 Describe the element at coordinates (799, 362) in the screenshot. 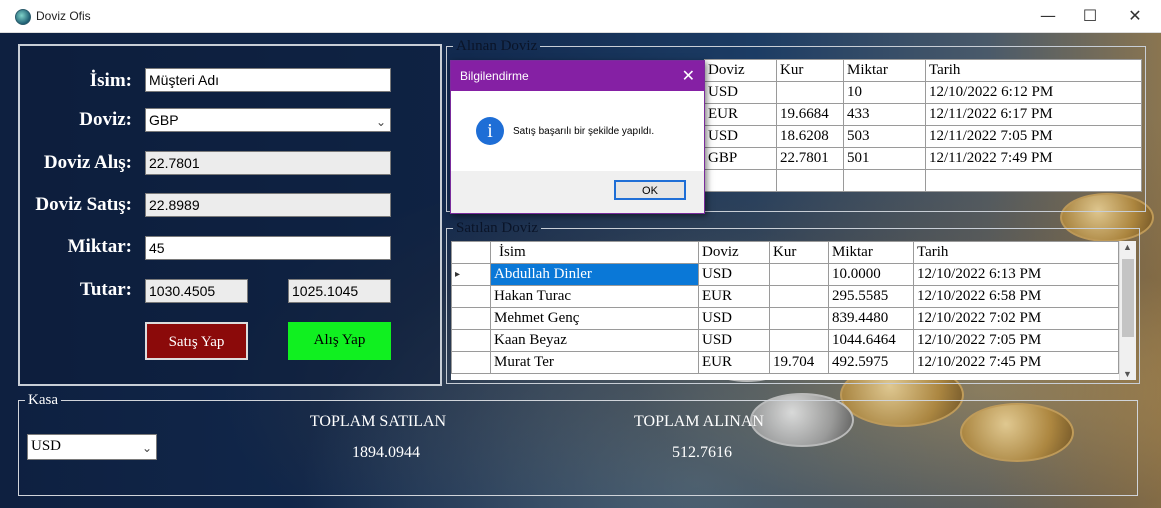

I see `cell: 19.704` at that location.